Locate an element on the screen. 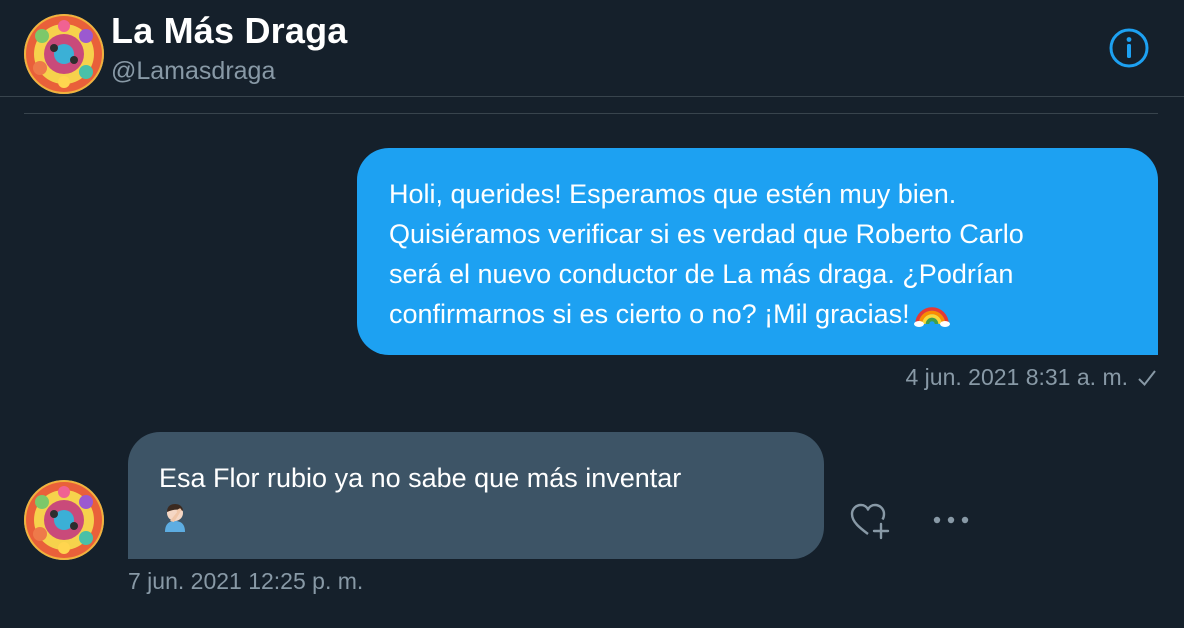 The image size is (1184, 628). sent-message-meta: 4 jun. 2021 8:31 a. m. is located at coordinates (1032, 377).